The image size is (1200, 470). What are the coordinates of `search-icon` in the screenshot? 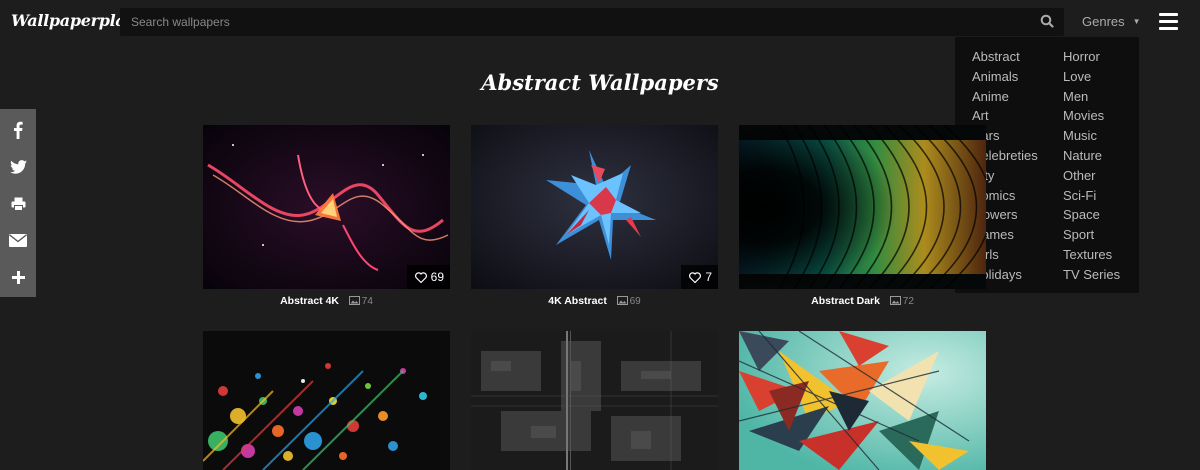 It's located at (1048, 22).